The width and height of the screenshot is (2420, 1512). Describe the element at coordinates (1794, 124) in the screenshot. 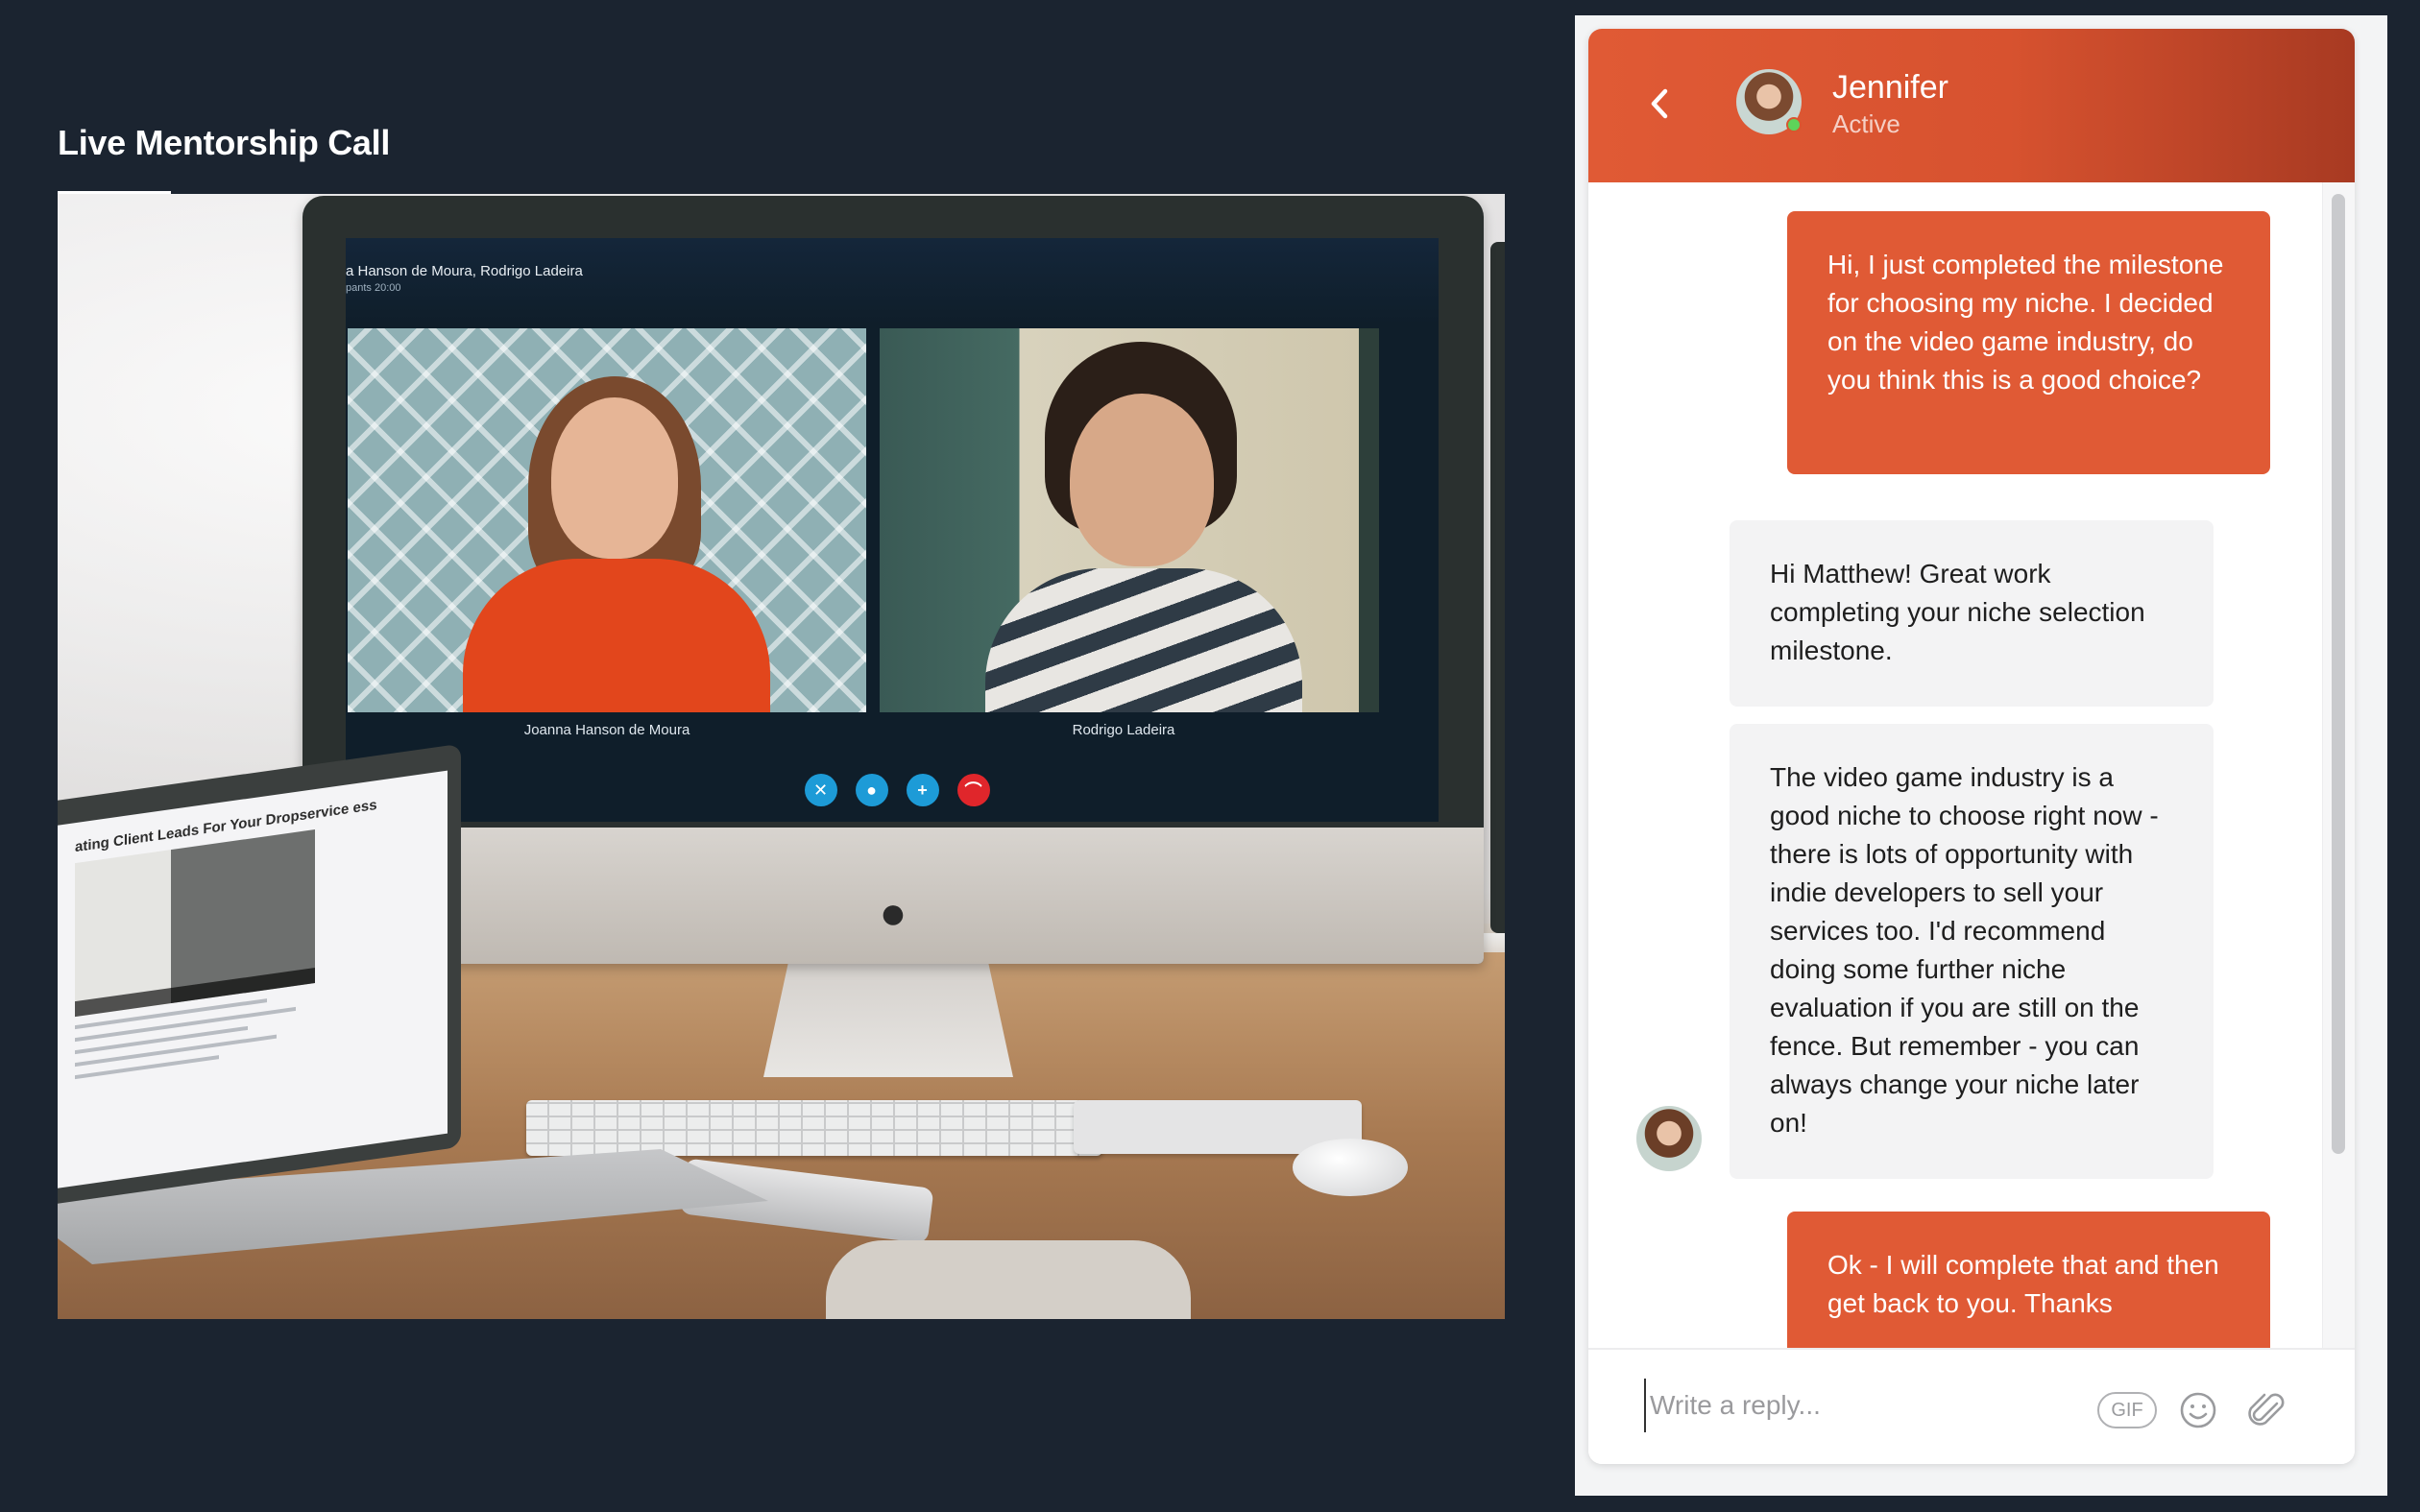

I see `online-status-dot` at that location.